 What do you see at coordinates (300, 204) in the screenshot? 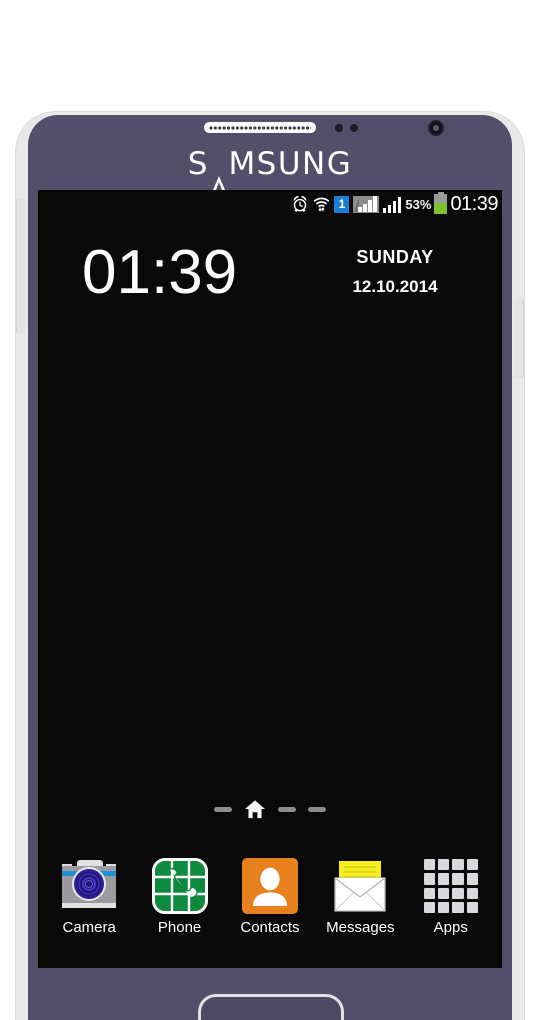
I see `alarm-clock-icon` at bounding box center [300, 204].